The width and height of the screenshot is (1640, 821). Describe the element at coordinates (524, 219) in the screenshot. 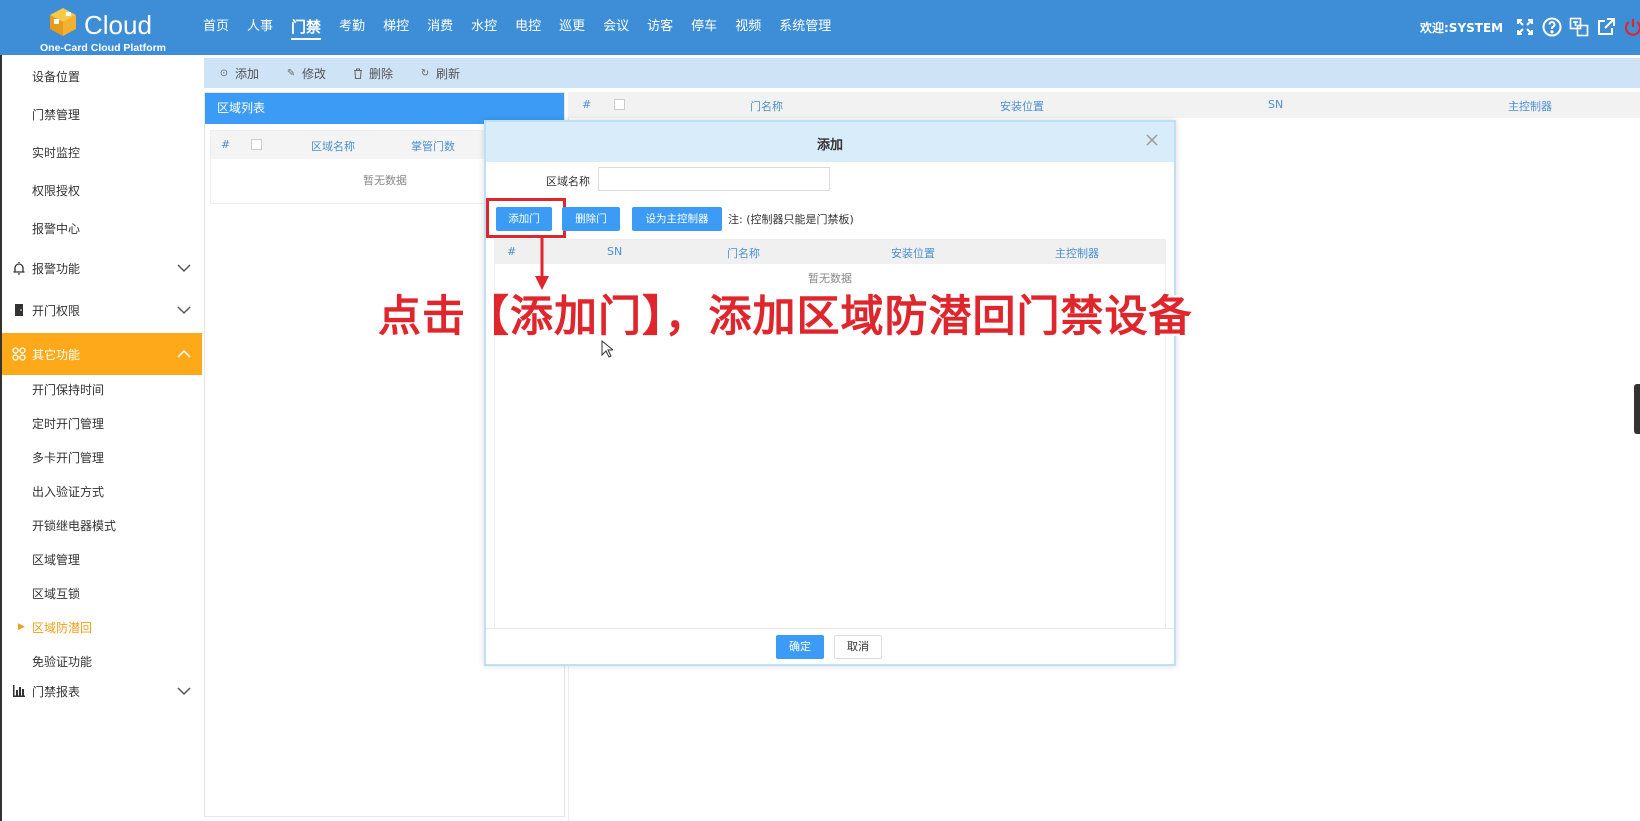

I see `add-door-button: 添加门` at that location.